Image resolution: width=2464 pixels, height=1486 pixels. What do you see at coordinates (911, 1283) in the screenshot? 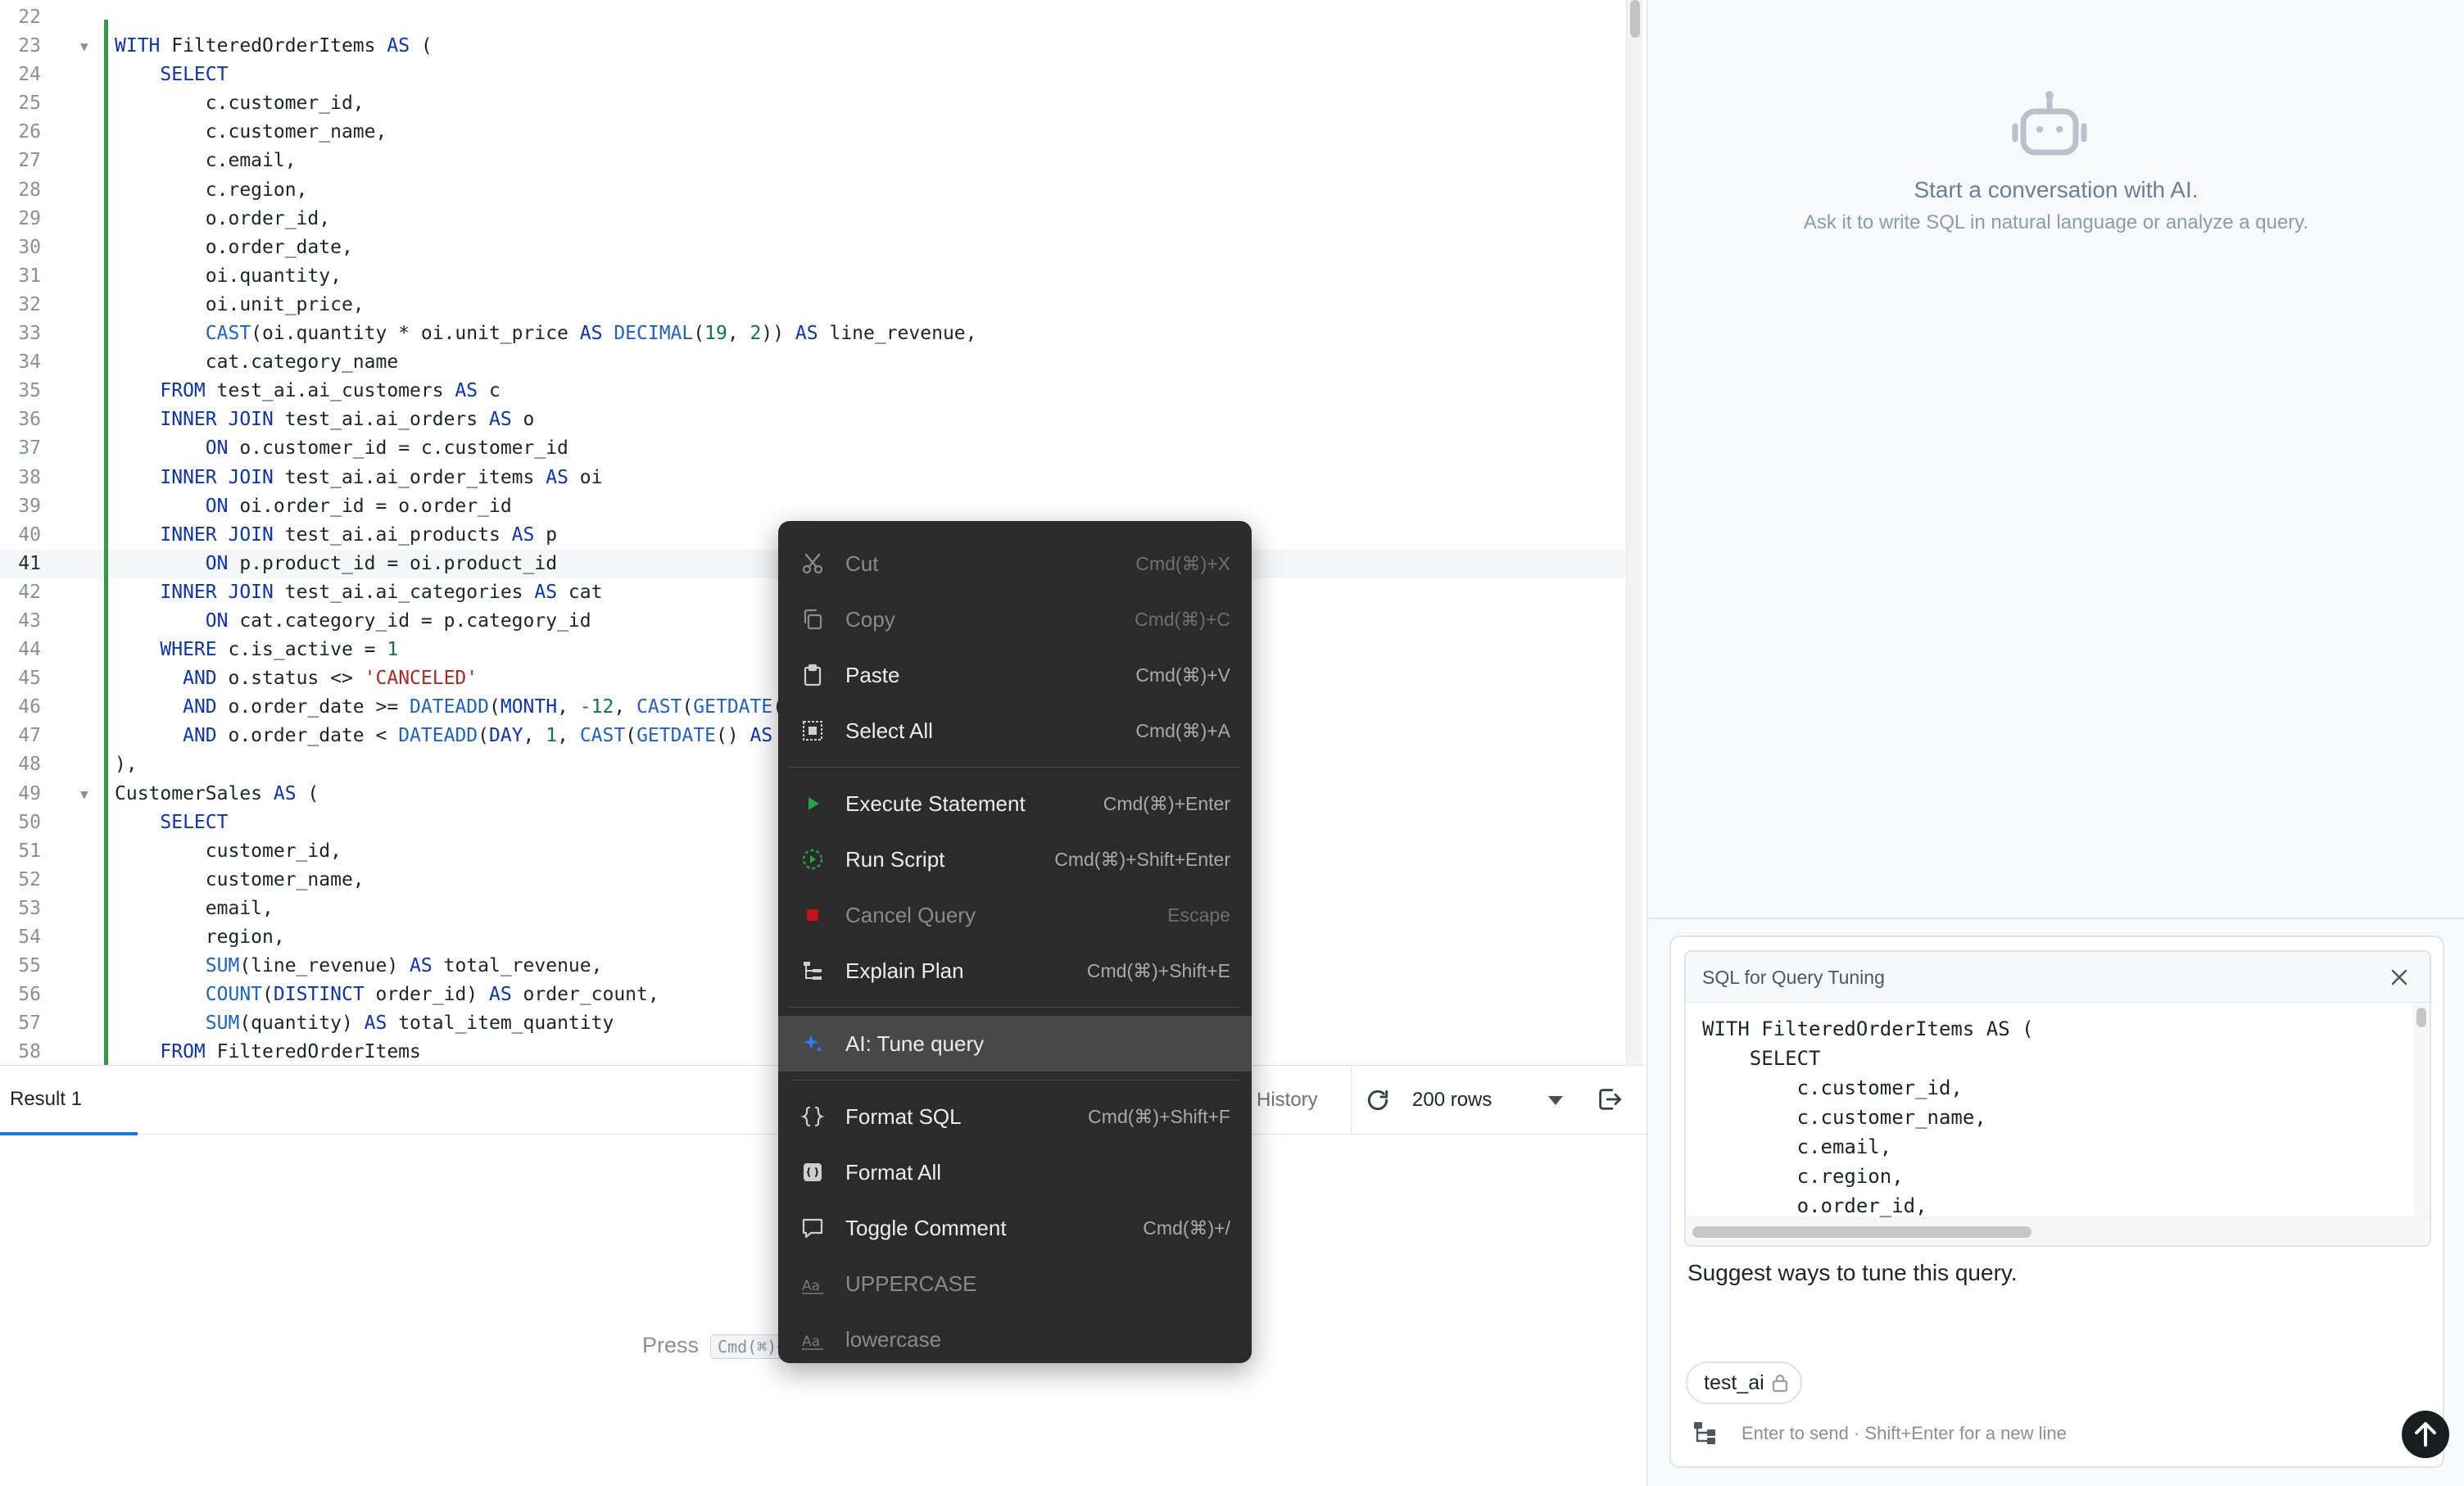
I see `menu-item-label: UPPERCASE` at bounding box center [911, 1283].